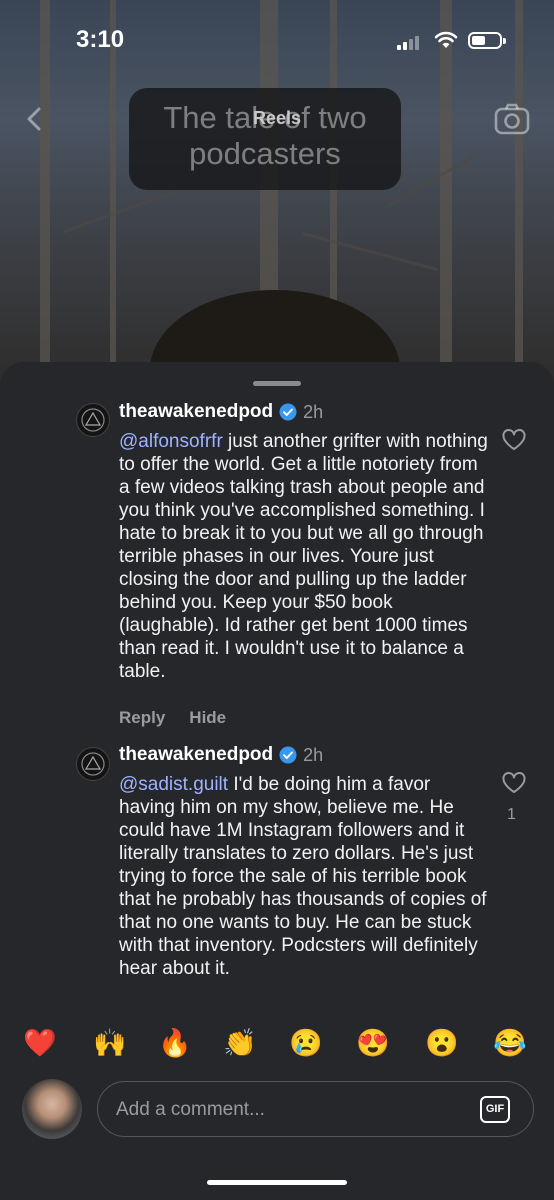 This screenshot has width=554, height=1200. What do you see at coordinates (277, 1044) in the screenshot?
I see `emoji-reaction-bar` at bounding box center [277, 1044].